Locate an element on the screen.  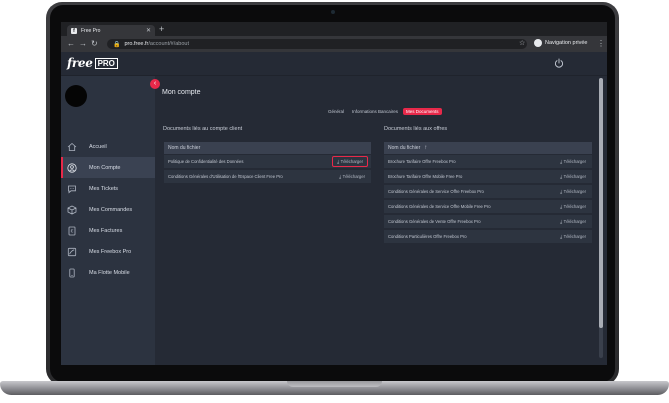
sidebar-item-mes-tickets: Mes Tickets is located at coordinates (108, 188).